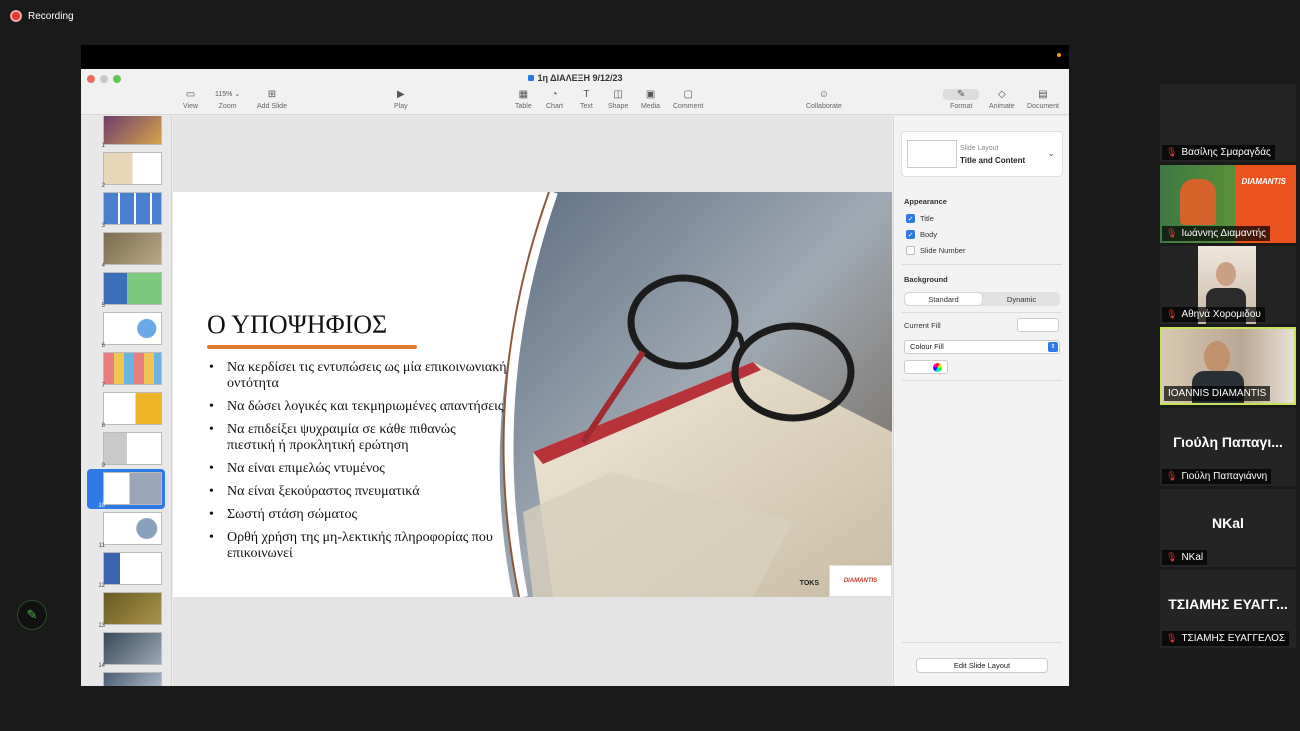  I want to click on edit-slide-layout-button: Edit Slide Layout, so click(982, 665).